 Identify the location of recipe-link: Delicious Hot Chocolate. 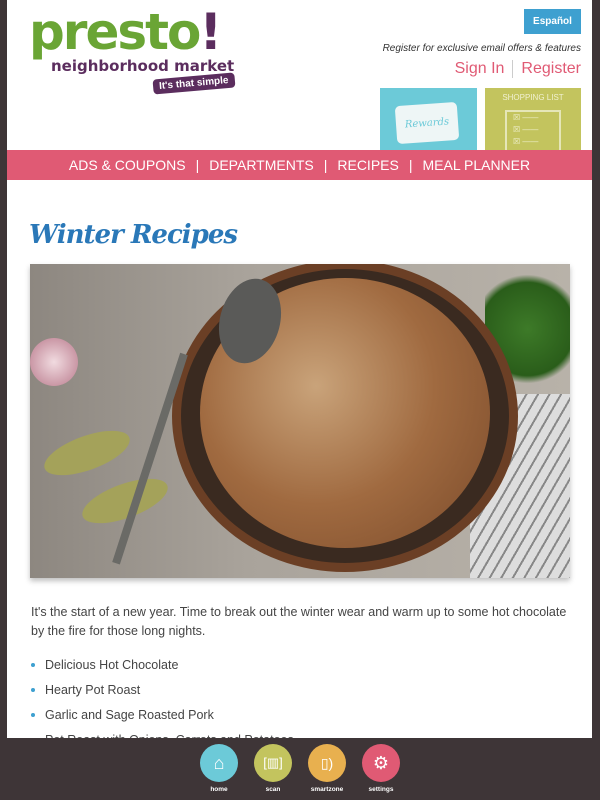
(162, 664).